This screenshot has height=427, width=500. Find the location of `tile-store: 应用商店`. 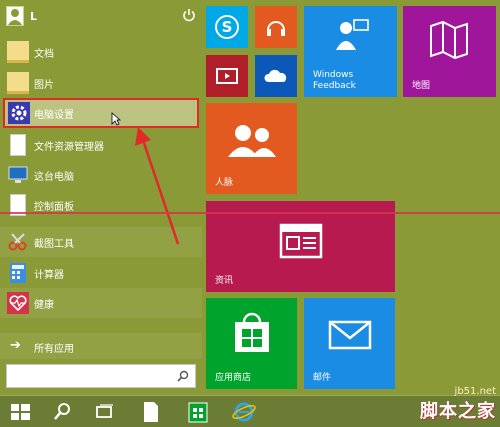

tile-store: 应用商店 is located at coordinates (251, 343).